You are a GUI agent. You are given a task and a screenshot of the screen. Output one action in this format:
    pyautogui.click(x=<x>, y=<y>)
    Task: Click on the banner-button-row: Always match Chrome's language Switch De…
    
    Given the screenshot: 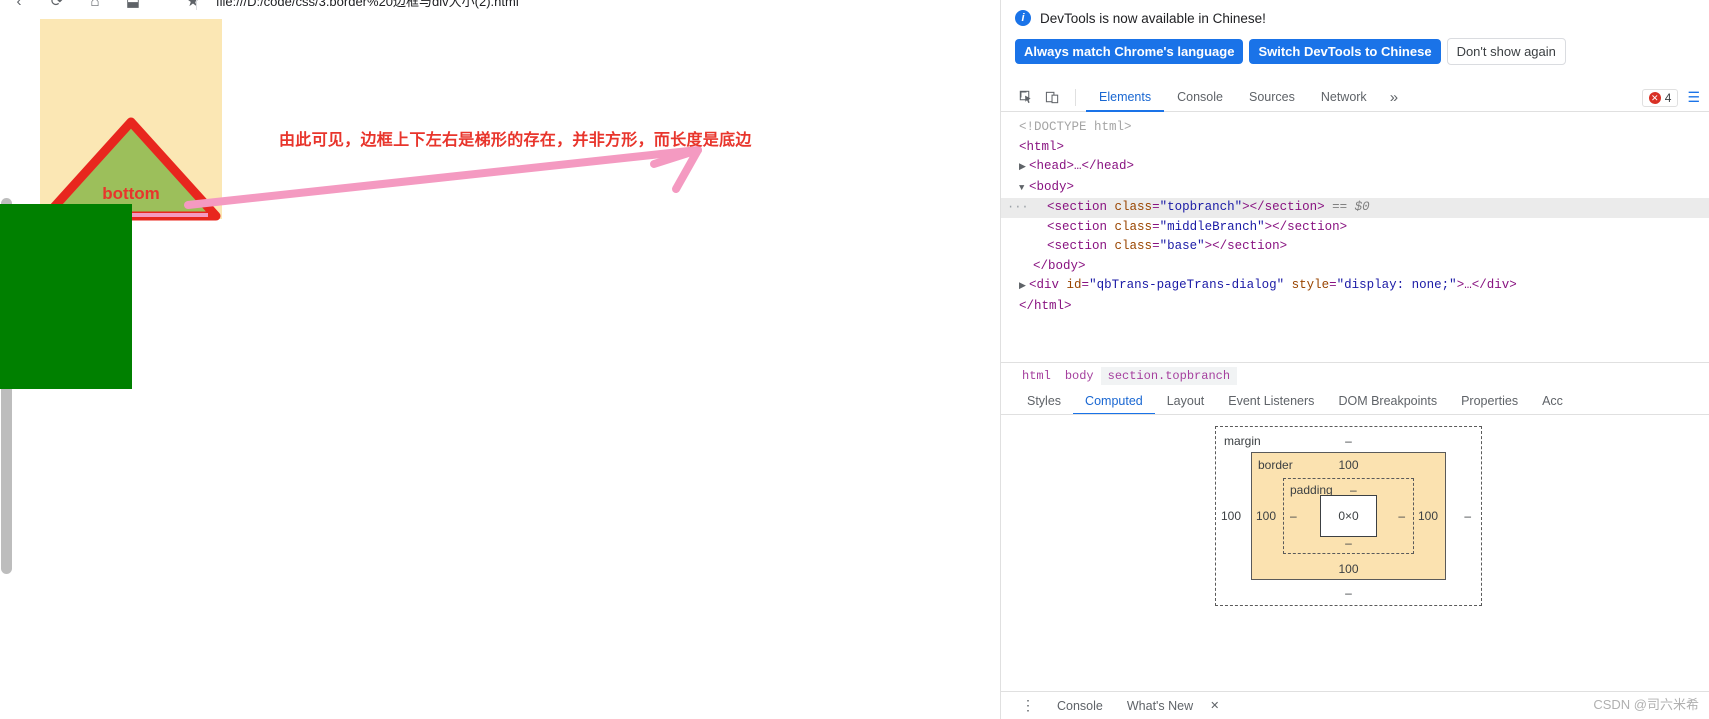 What is the action you would take?
    pyautogui.click(x=1362, y=51)
    